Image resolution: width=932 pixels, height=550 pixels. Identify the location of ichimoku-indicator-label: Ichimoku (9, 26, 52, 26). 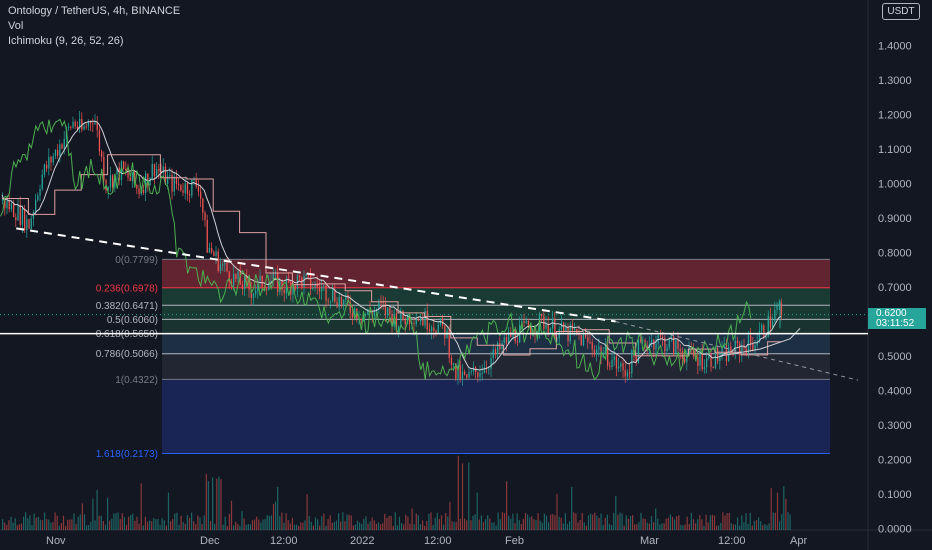
(94, 41).